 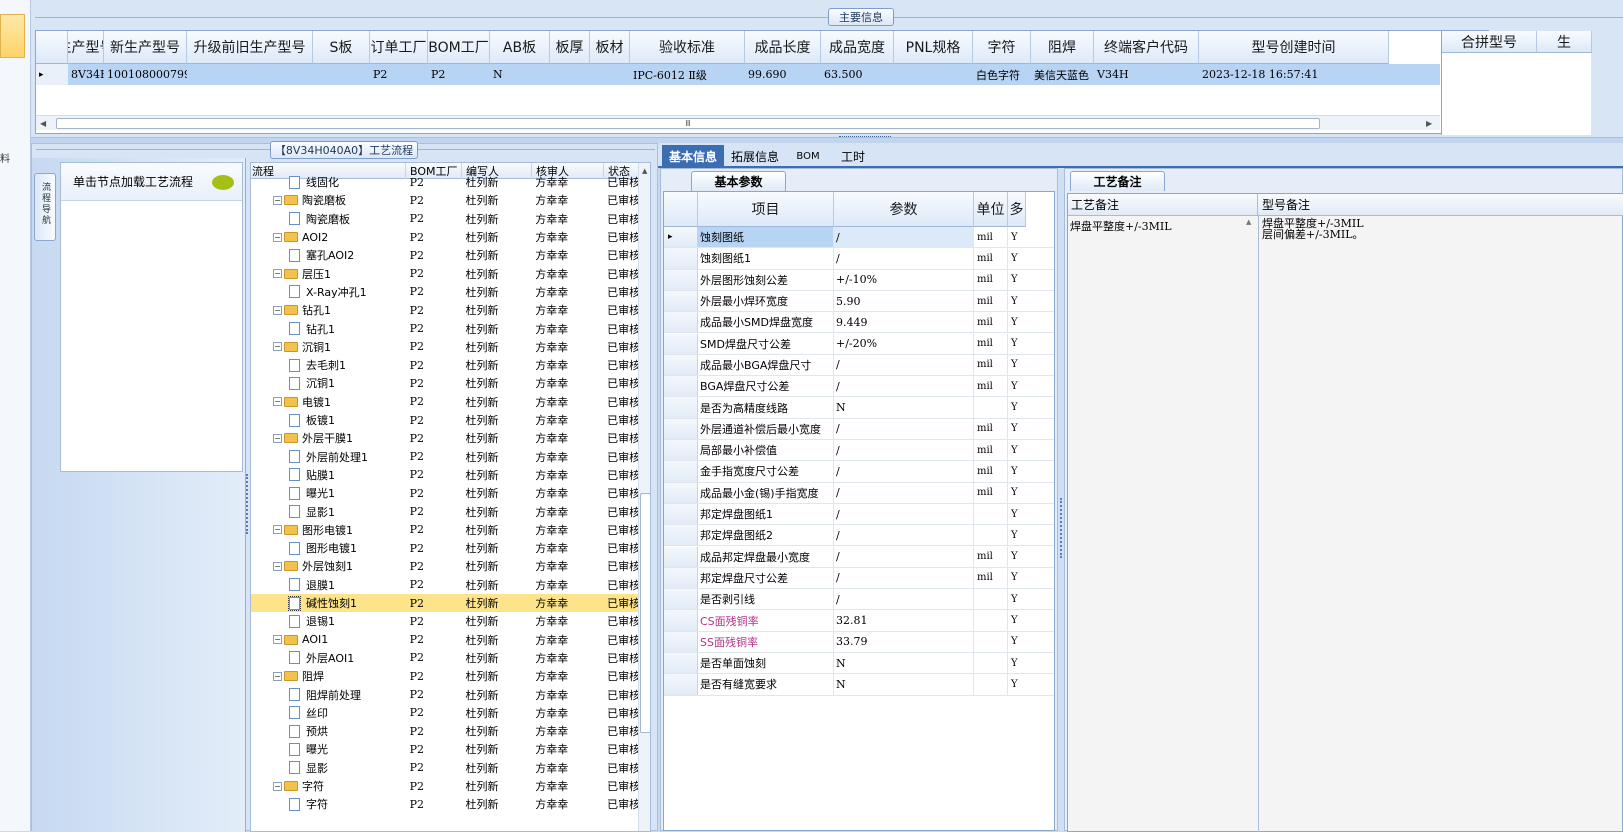 What do you see at coordinates (445, 530) in the screenshot?
I see `tree-row: − 图形电镀1 P2 杜列新 方幸幸 已审核` at bounding box center [445, 530].